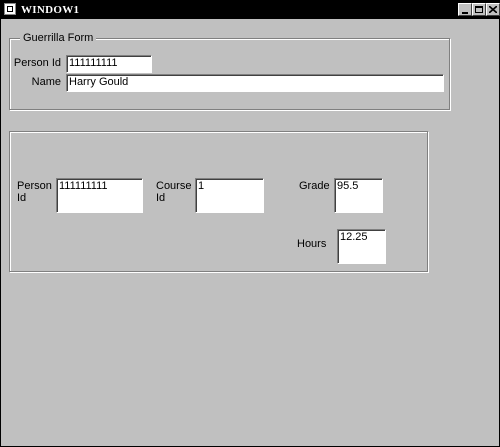 The width and height of the screenshot is (500, 447). Describe the element at coordinates (34, 186) in the screenshot. I see `enroll-person-id-label-line1: Person` at that location.